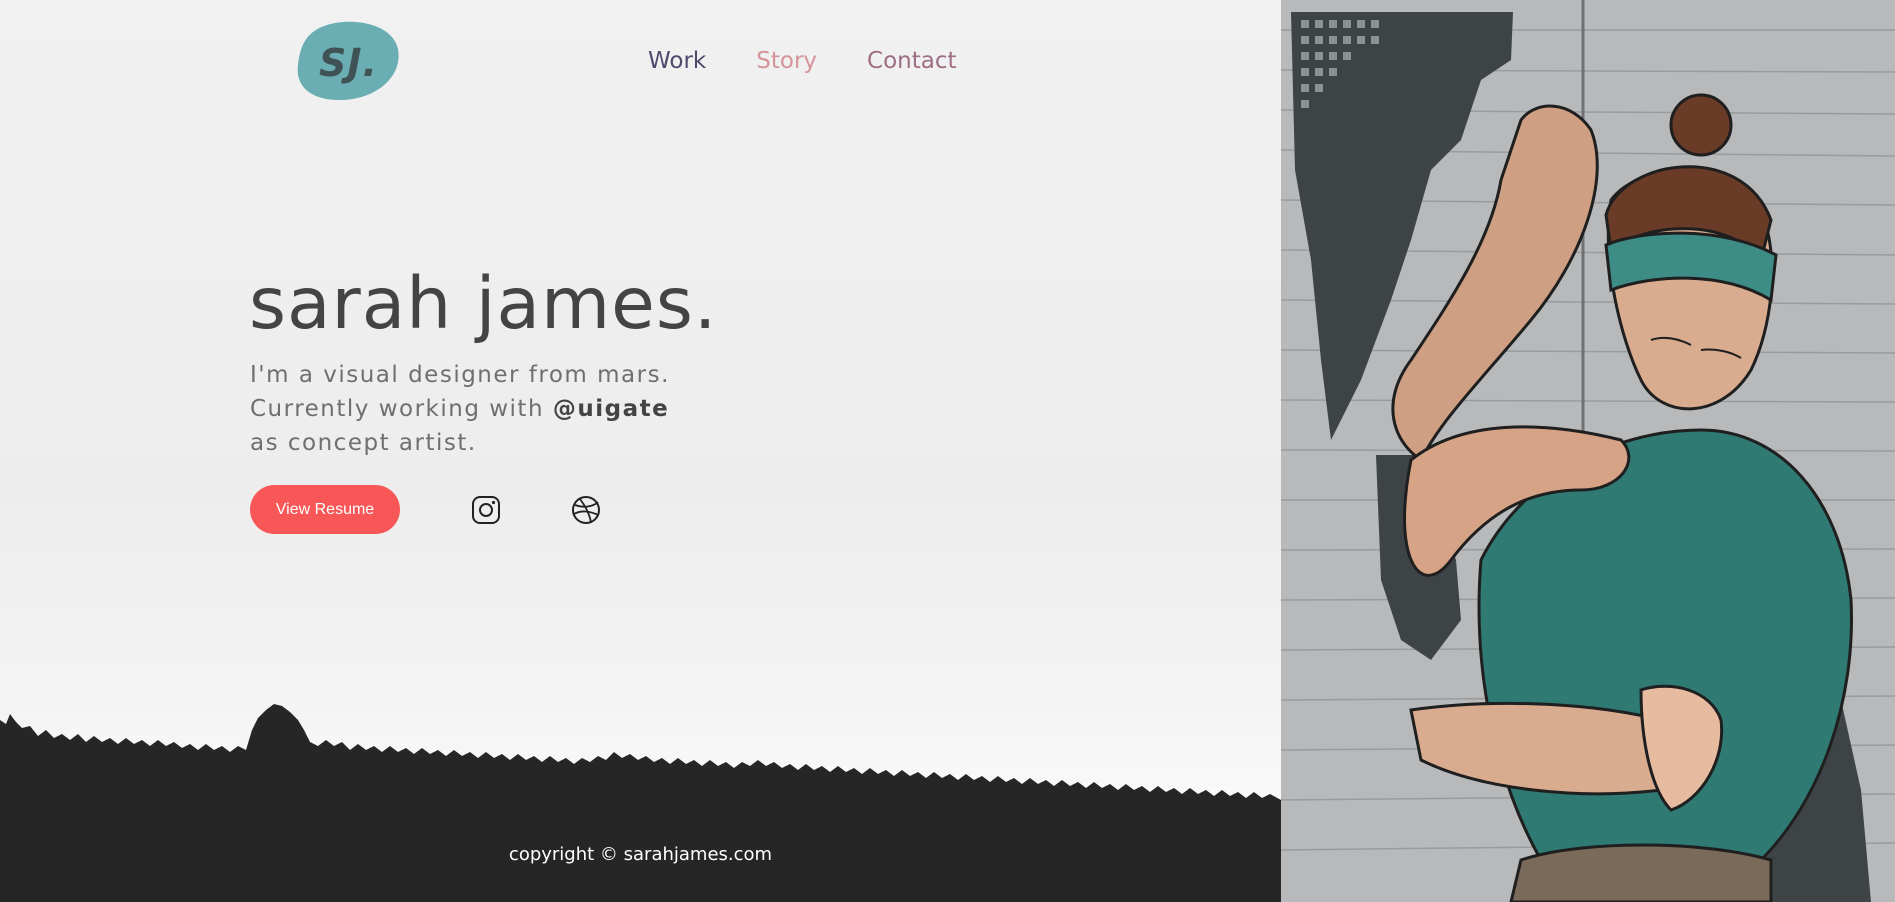 This screenshot has height=902, width=1895. I want to click on dribbble-link, so click(586, 510).